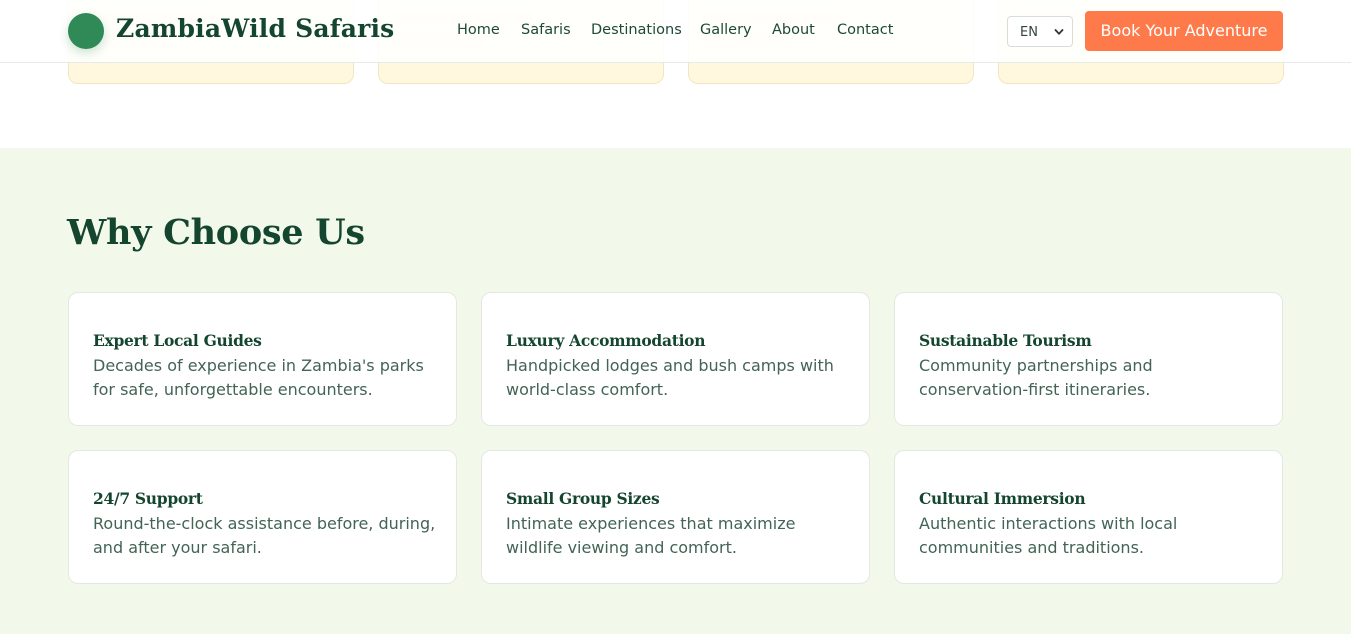 Image resolution: width=1351 pixels, height=634 pixels. I want to click on nav-contact: Contact, so click(865, 30).